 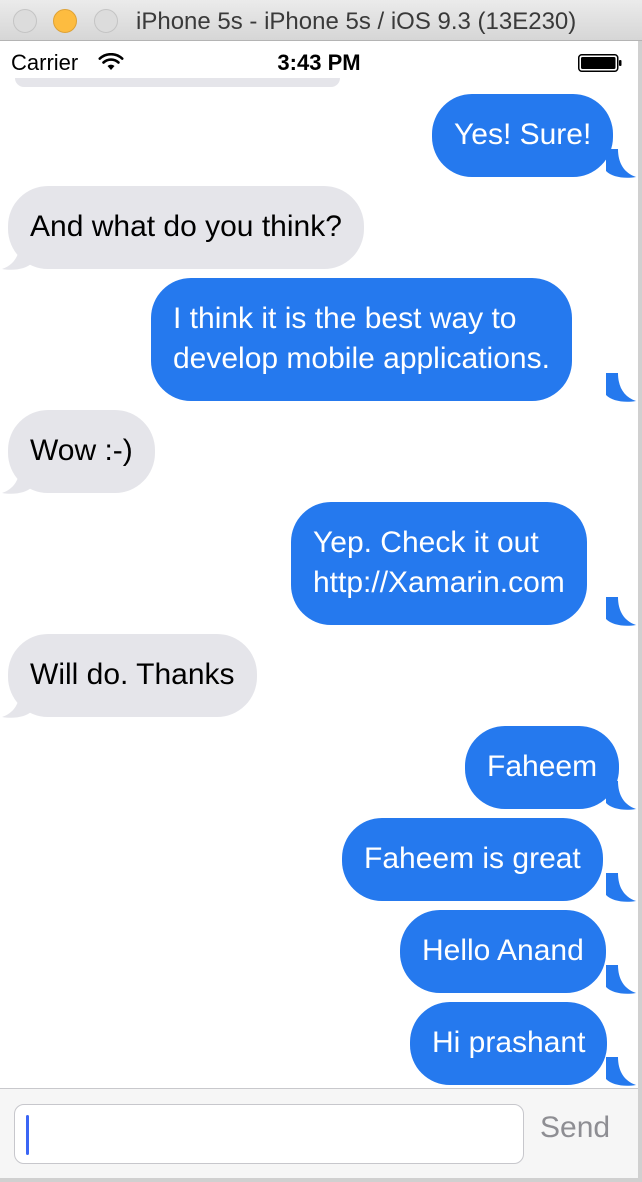 I want to click on message-text: Hello Anand, so click(x=503, y=950).